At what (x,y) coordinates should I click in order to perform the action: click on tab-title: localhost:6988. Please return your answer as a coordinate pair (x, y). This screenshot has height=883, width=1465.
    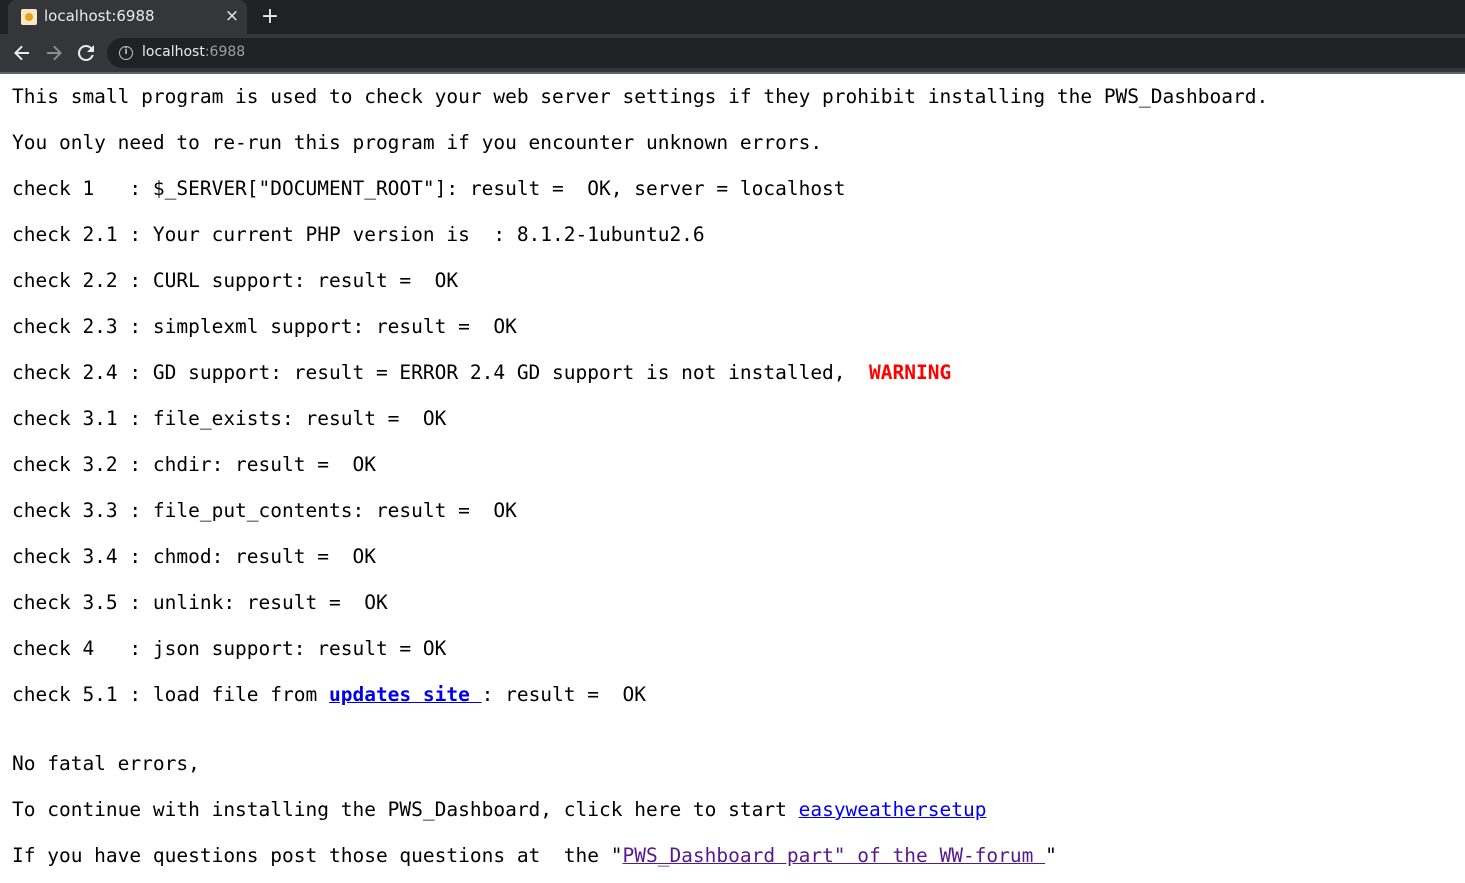
    Looking at the image, I should click on (99, 16).